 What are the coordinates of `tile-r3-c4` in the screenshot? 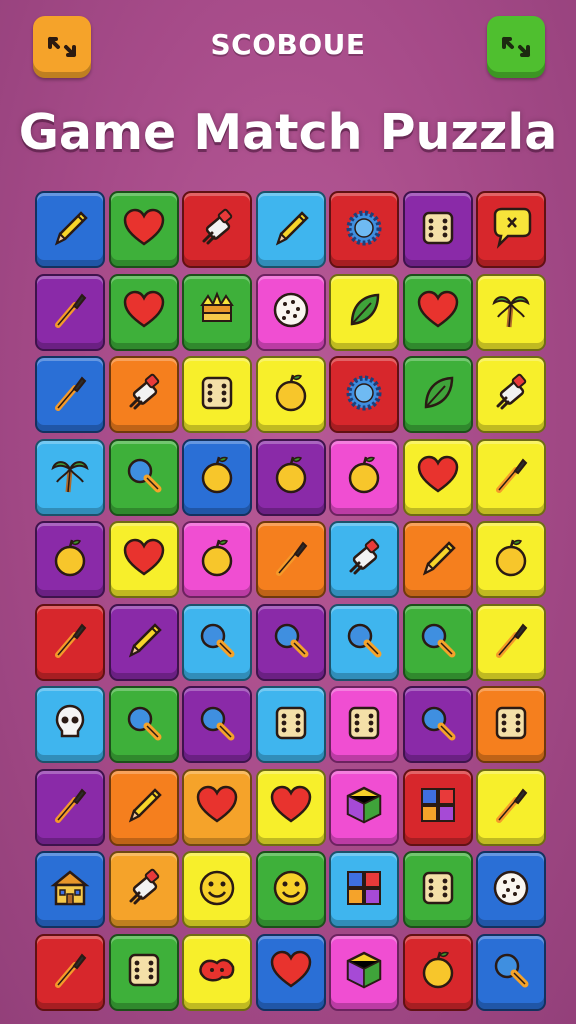 It's located at (290, 394).